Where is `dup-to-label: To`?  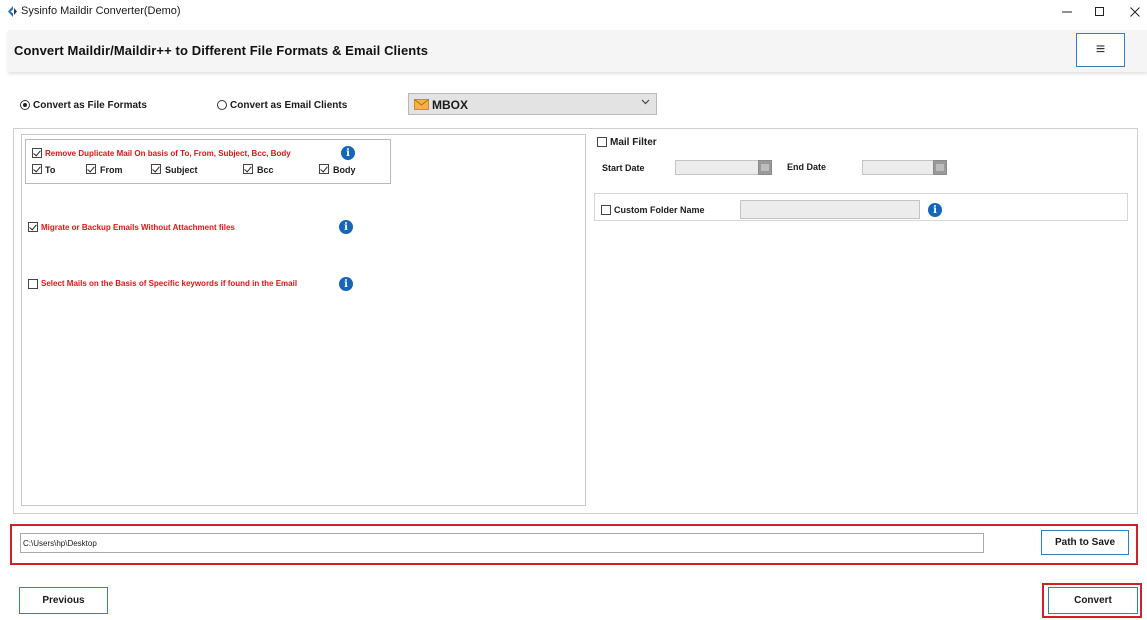 dup-to-label: To is located at coordinates (50, 170).